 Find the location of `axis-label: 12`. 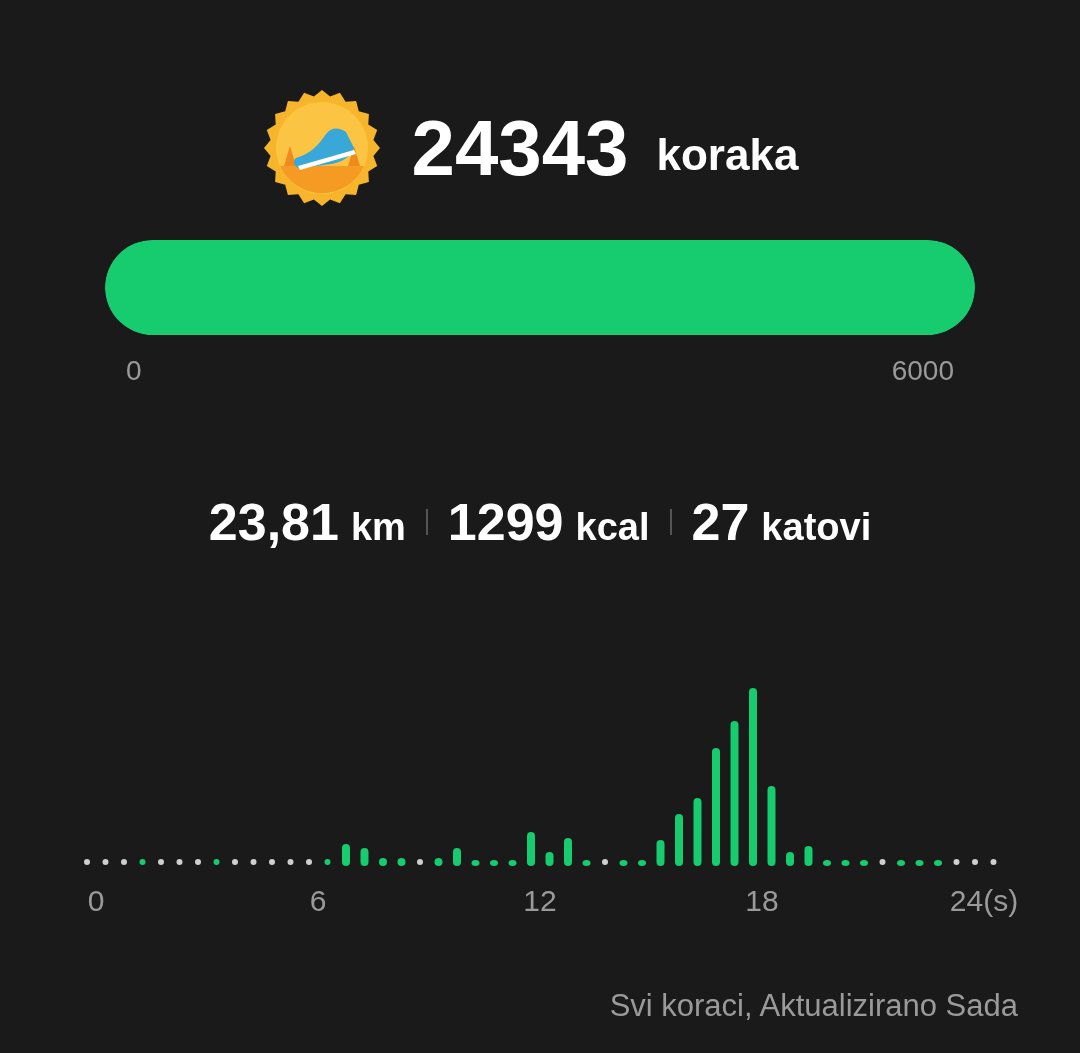

axis-label: 12 is located at coordinates (540, 901).